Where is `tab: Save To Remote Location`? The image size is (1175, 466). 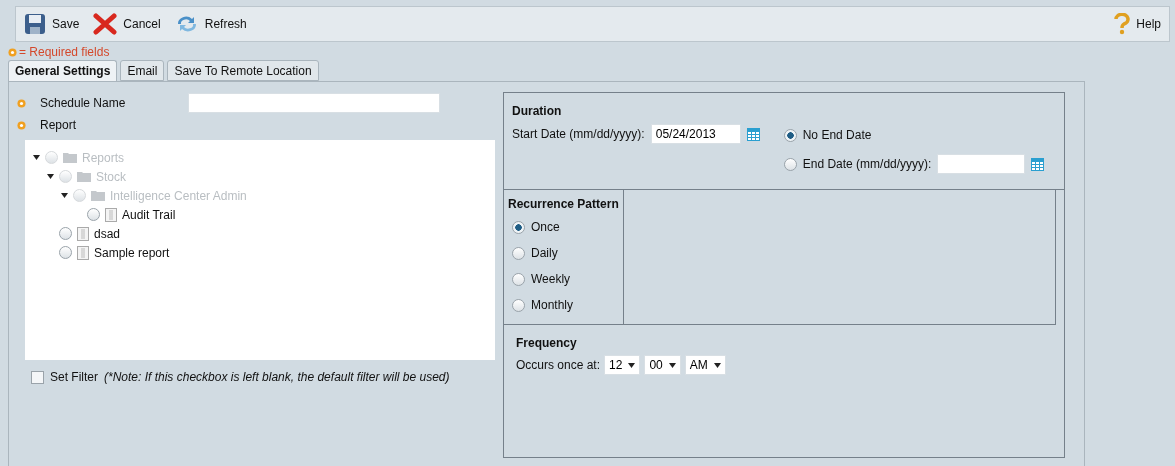 tab: Save To Remote Location is located at coordinates (243, 70).